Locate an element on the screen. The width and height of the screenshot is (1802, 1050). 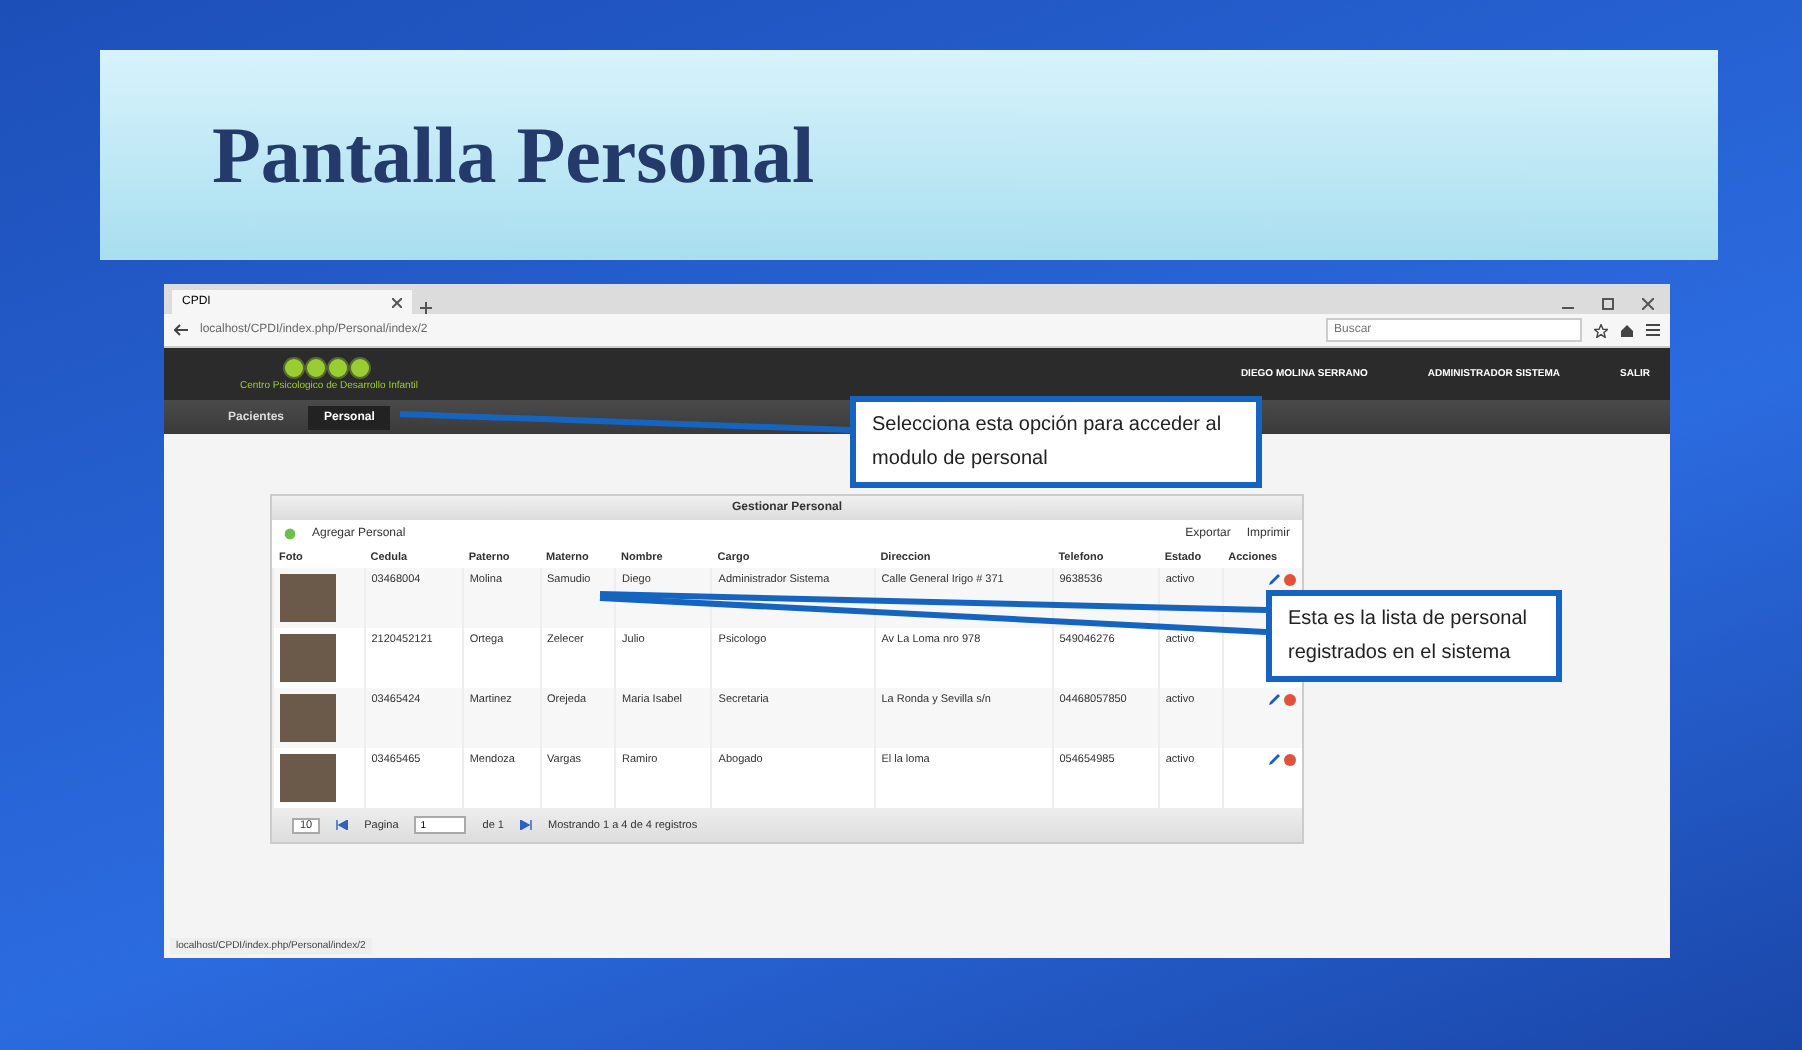
slide-title: Pantalla Personal is located at coordinates (513, 155).